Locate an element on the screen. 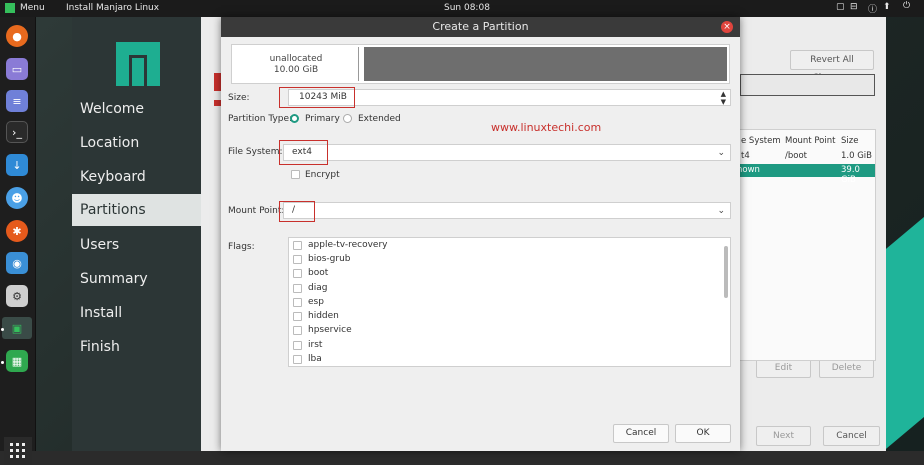  delete-button: Delete is located at coordinates (846, 368).